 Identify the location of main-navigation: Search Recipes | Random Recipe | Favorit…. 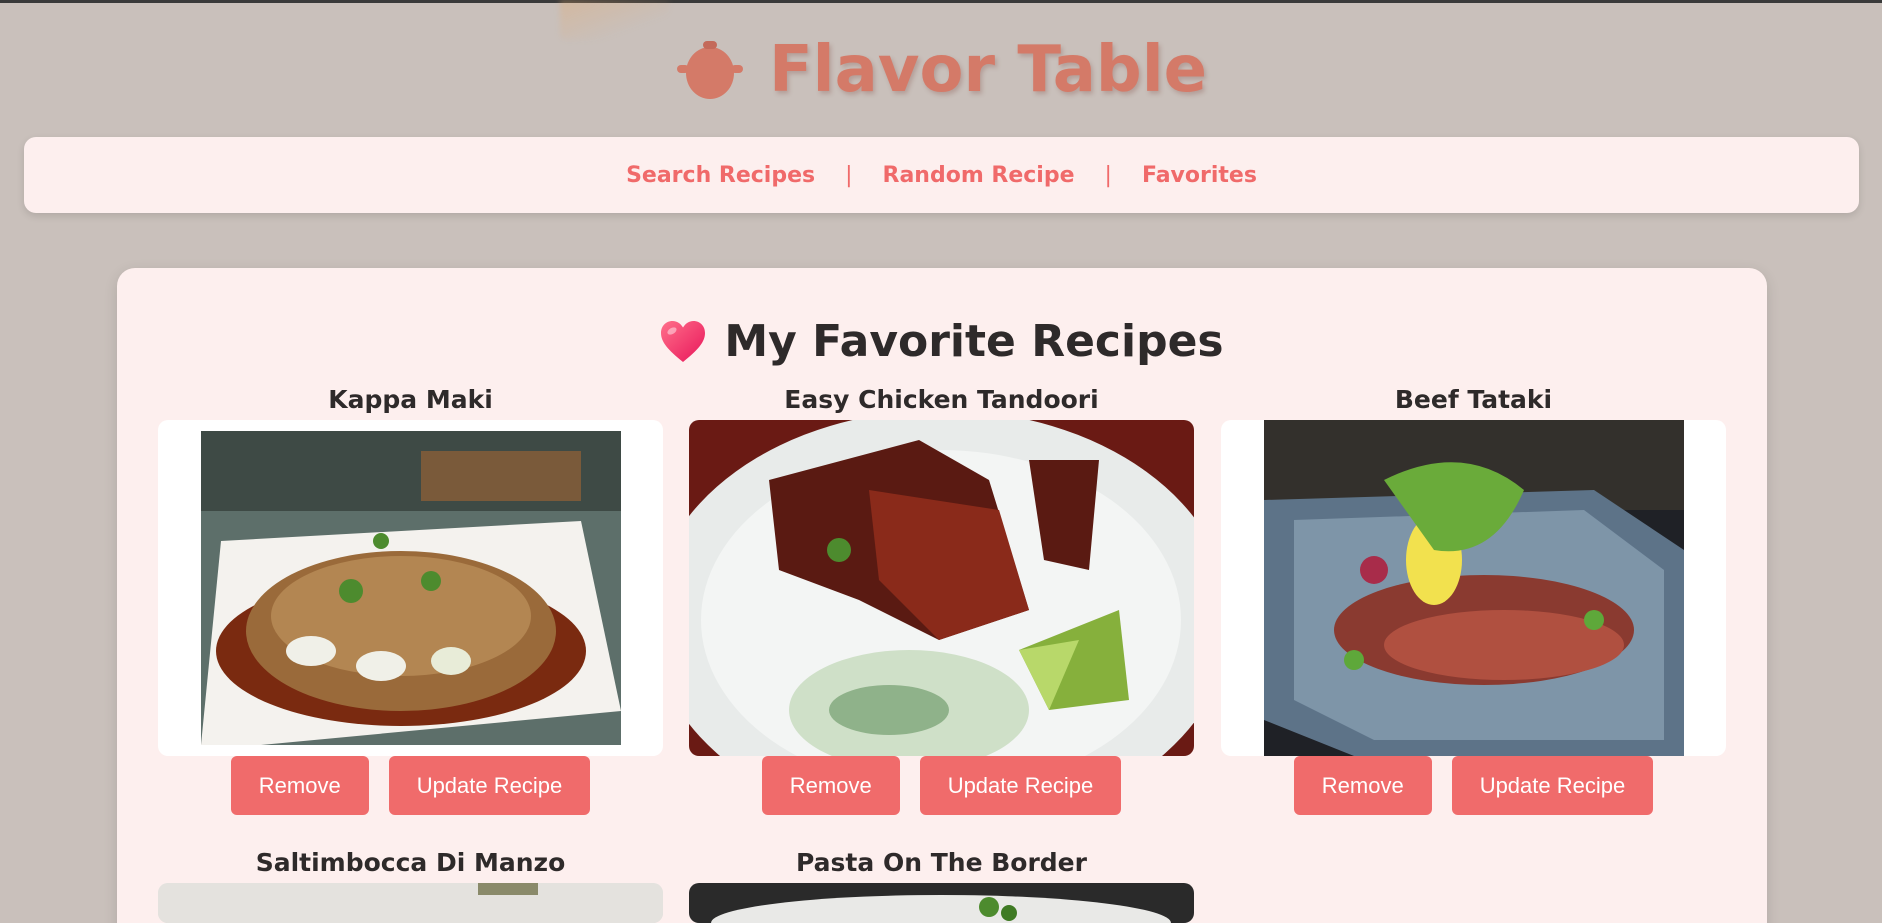
(941, 175).